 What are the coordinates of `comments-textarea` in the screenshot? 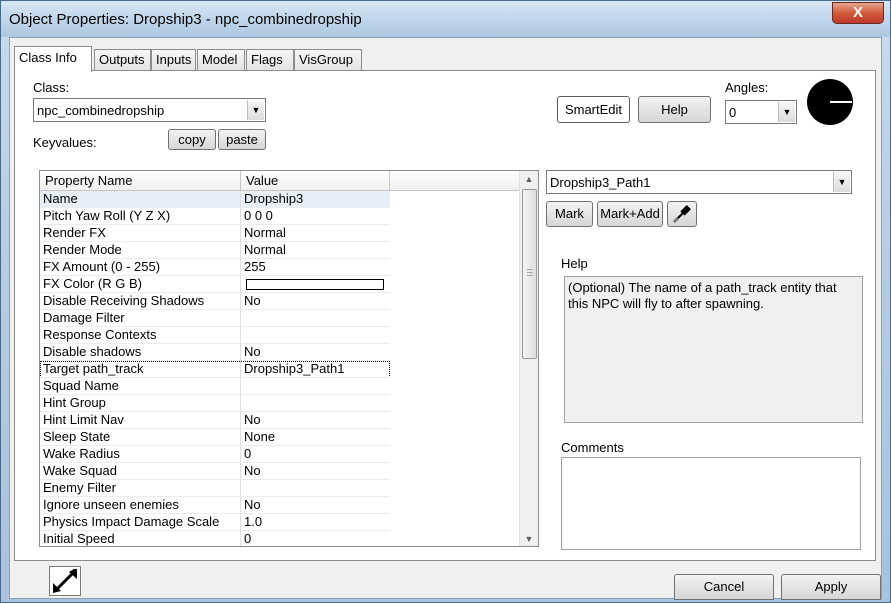 It's located at (711, 503).